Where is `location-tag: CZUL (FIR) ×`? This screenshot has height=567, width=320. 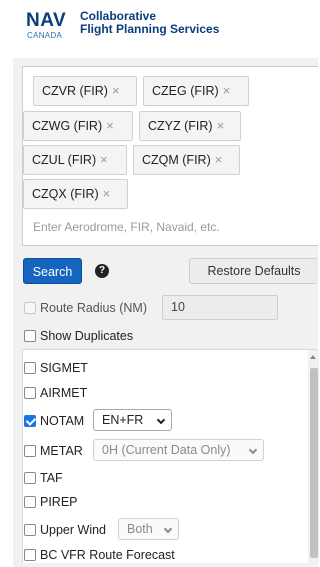
location-tag: CZUL (FIR) × is located at coordinates (75, 160).